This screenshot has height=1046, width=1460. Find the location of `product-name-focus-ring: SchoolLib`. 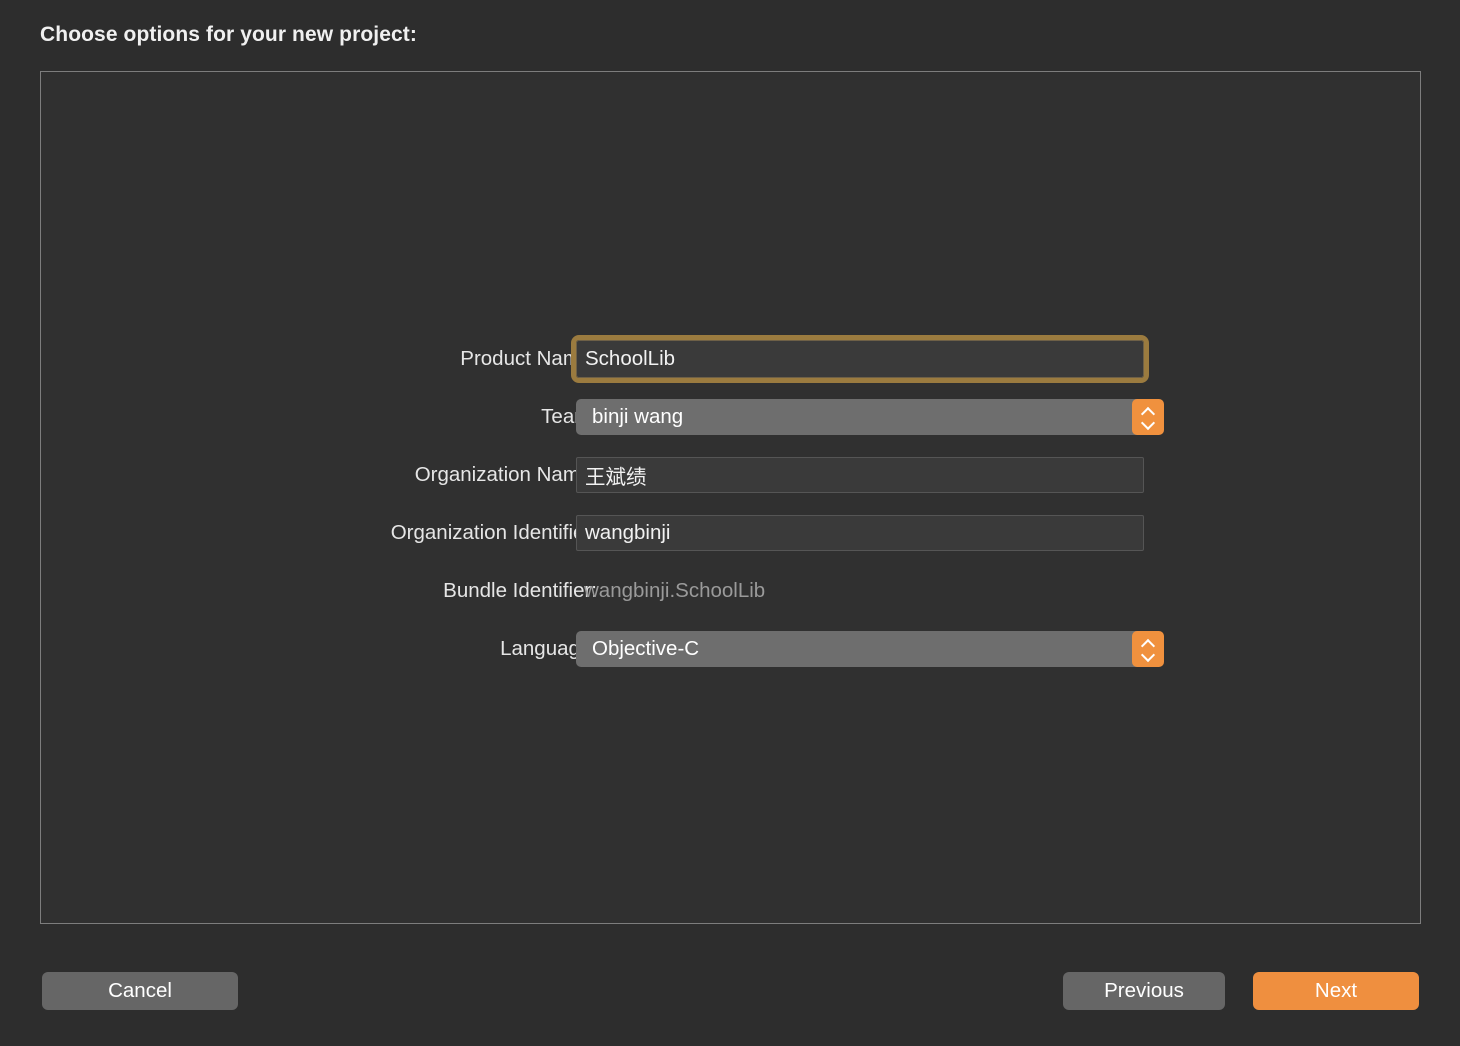

product-name-focus-ring: SchoolLib is located at coordinates (860, 359).